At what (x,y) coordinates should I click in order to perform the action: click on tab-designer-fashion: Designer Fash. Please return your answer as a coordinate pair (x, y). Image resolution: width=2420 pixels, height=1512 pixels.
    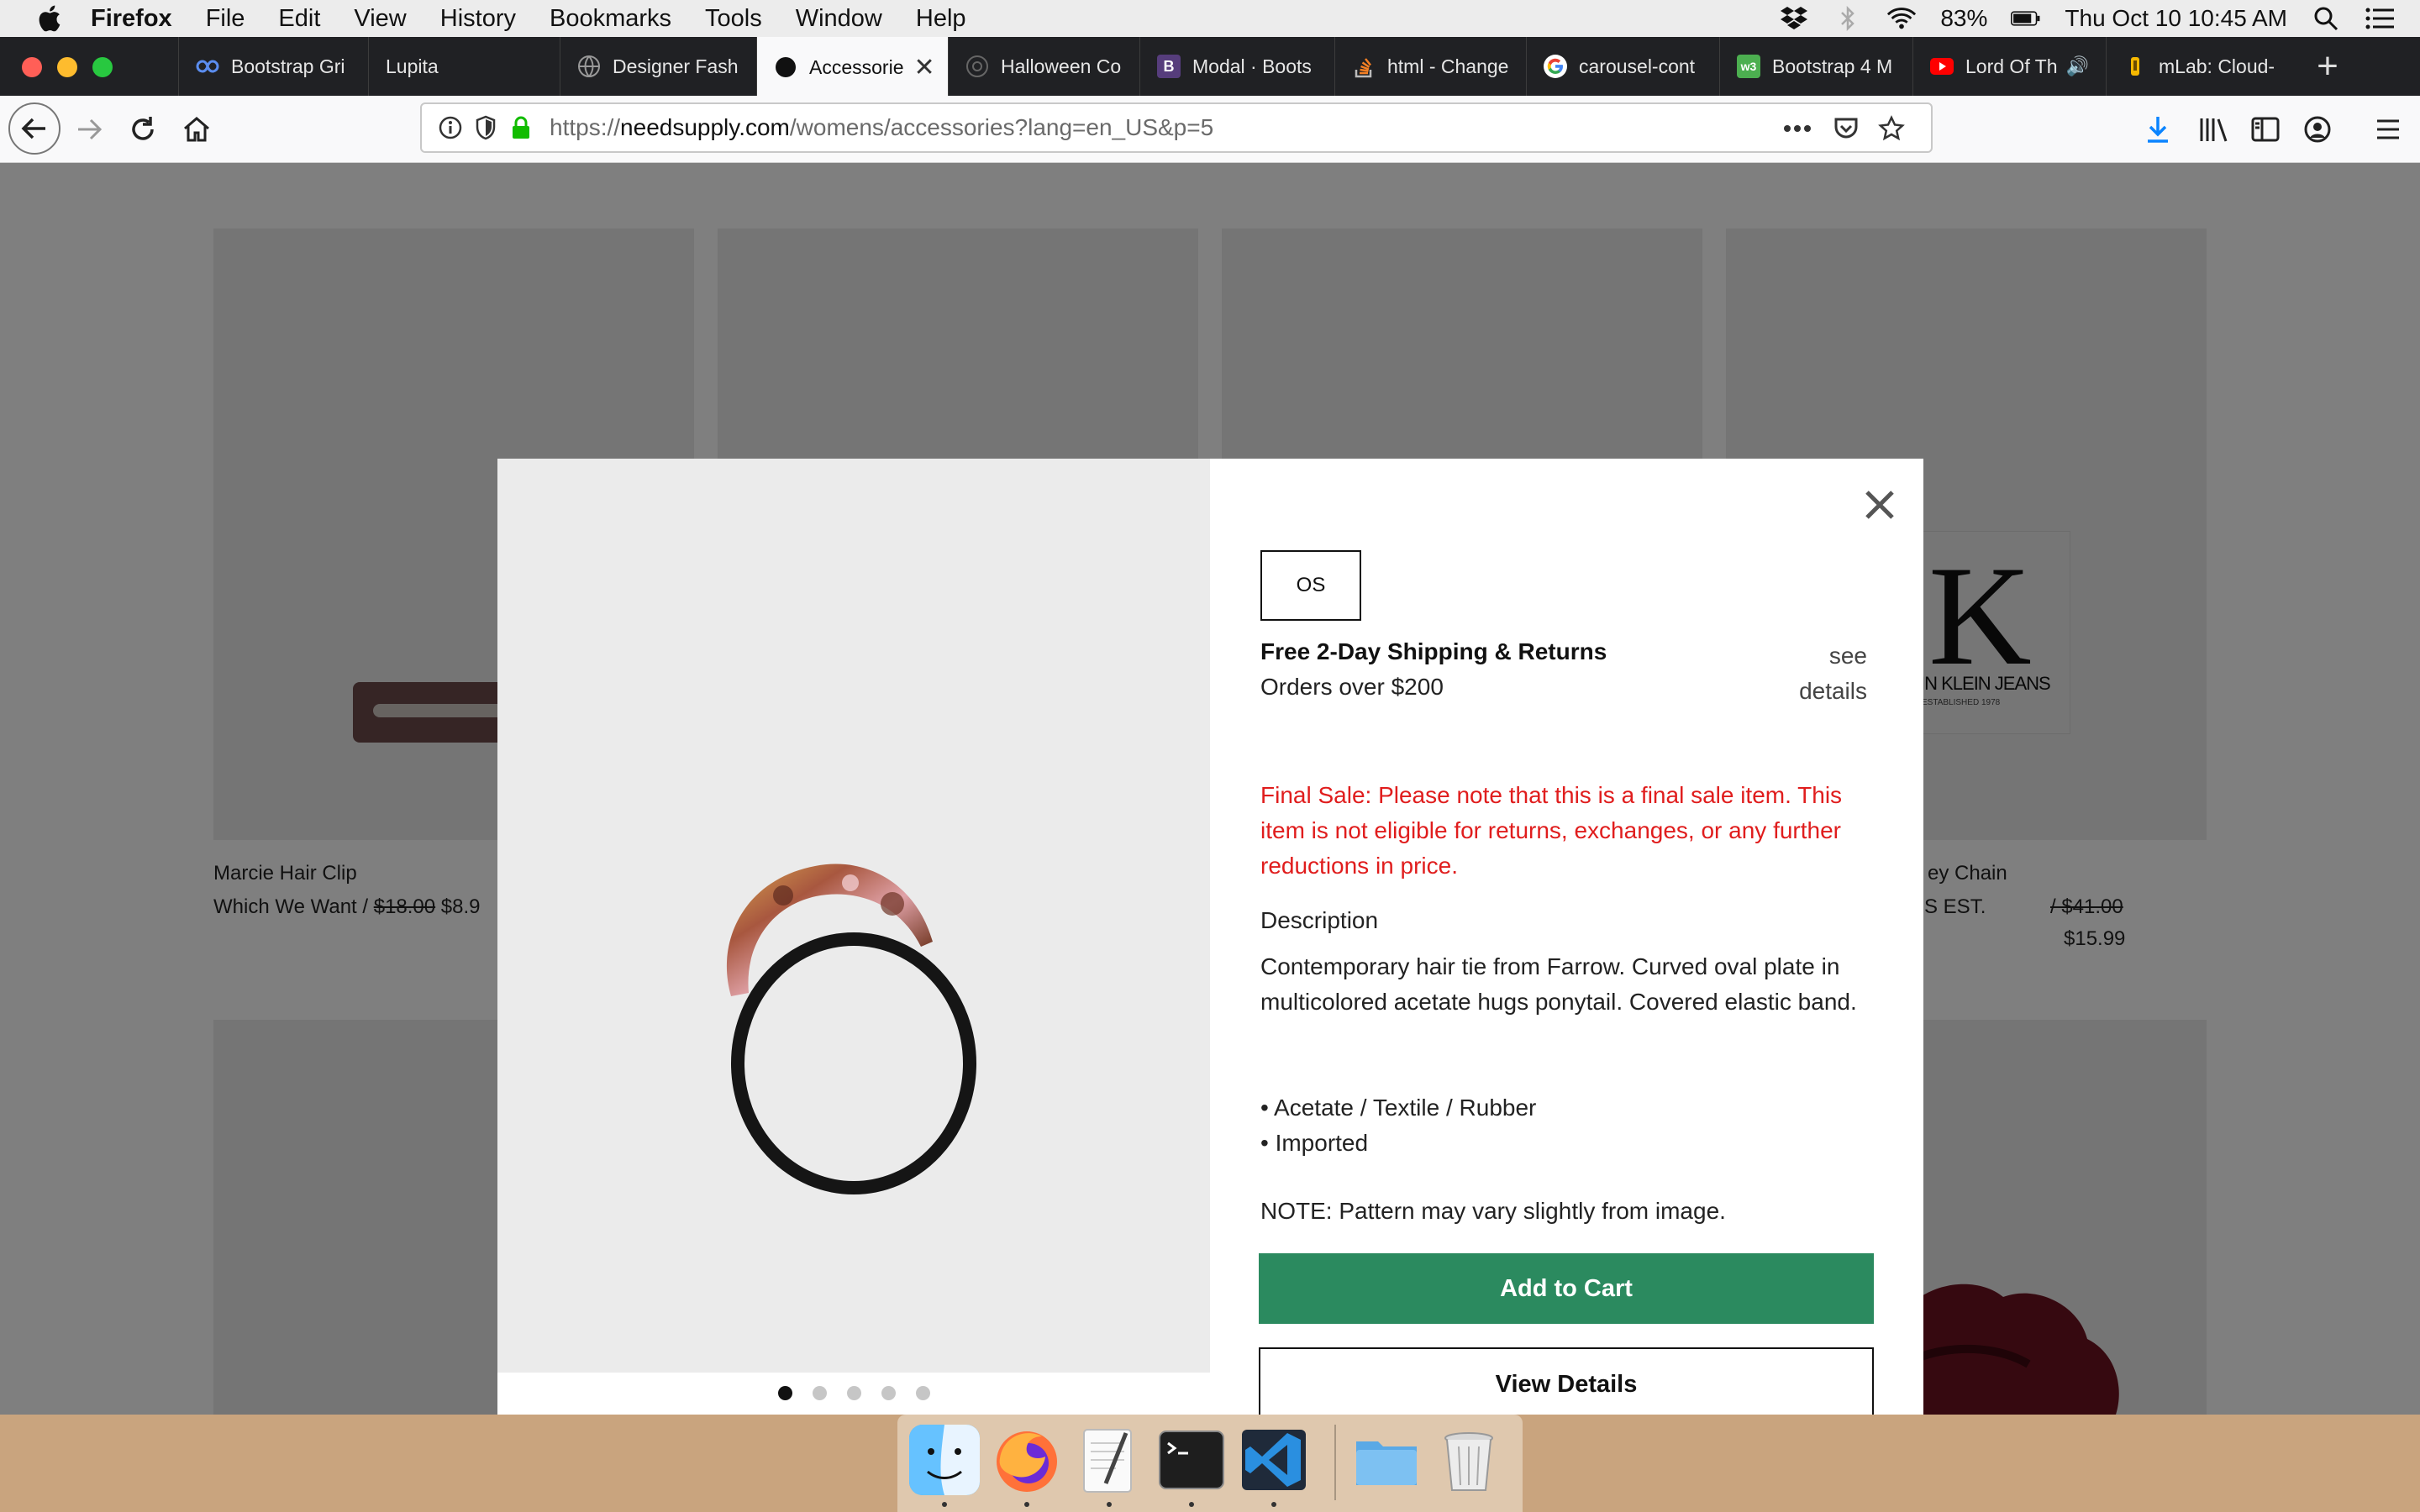
    Looking at the image, I should click on (658, 66).